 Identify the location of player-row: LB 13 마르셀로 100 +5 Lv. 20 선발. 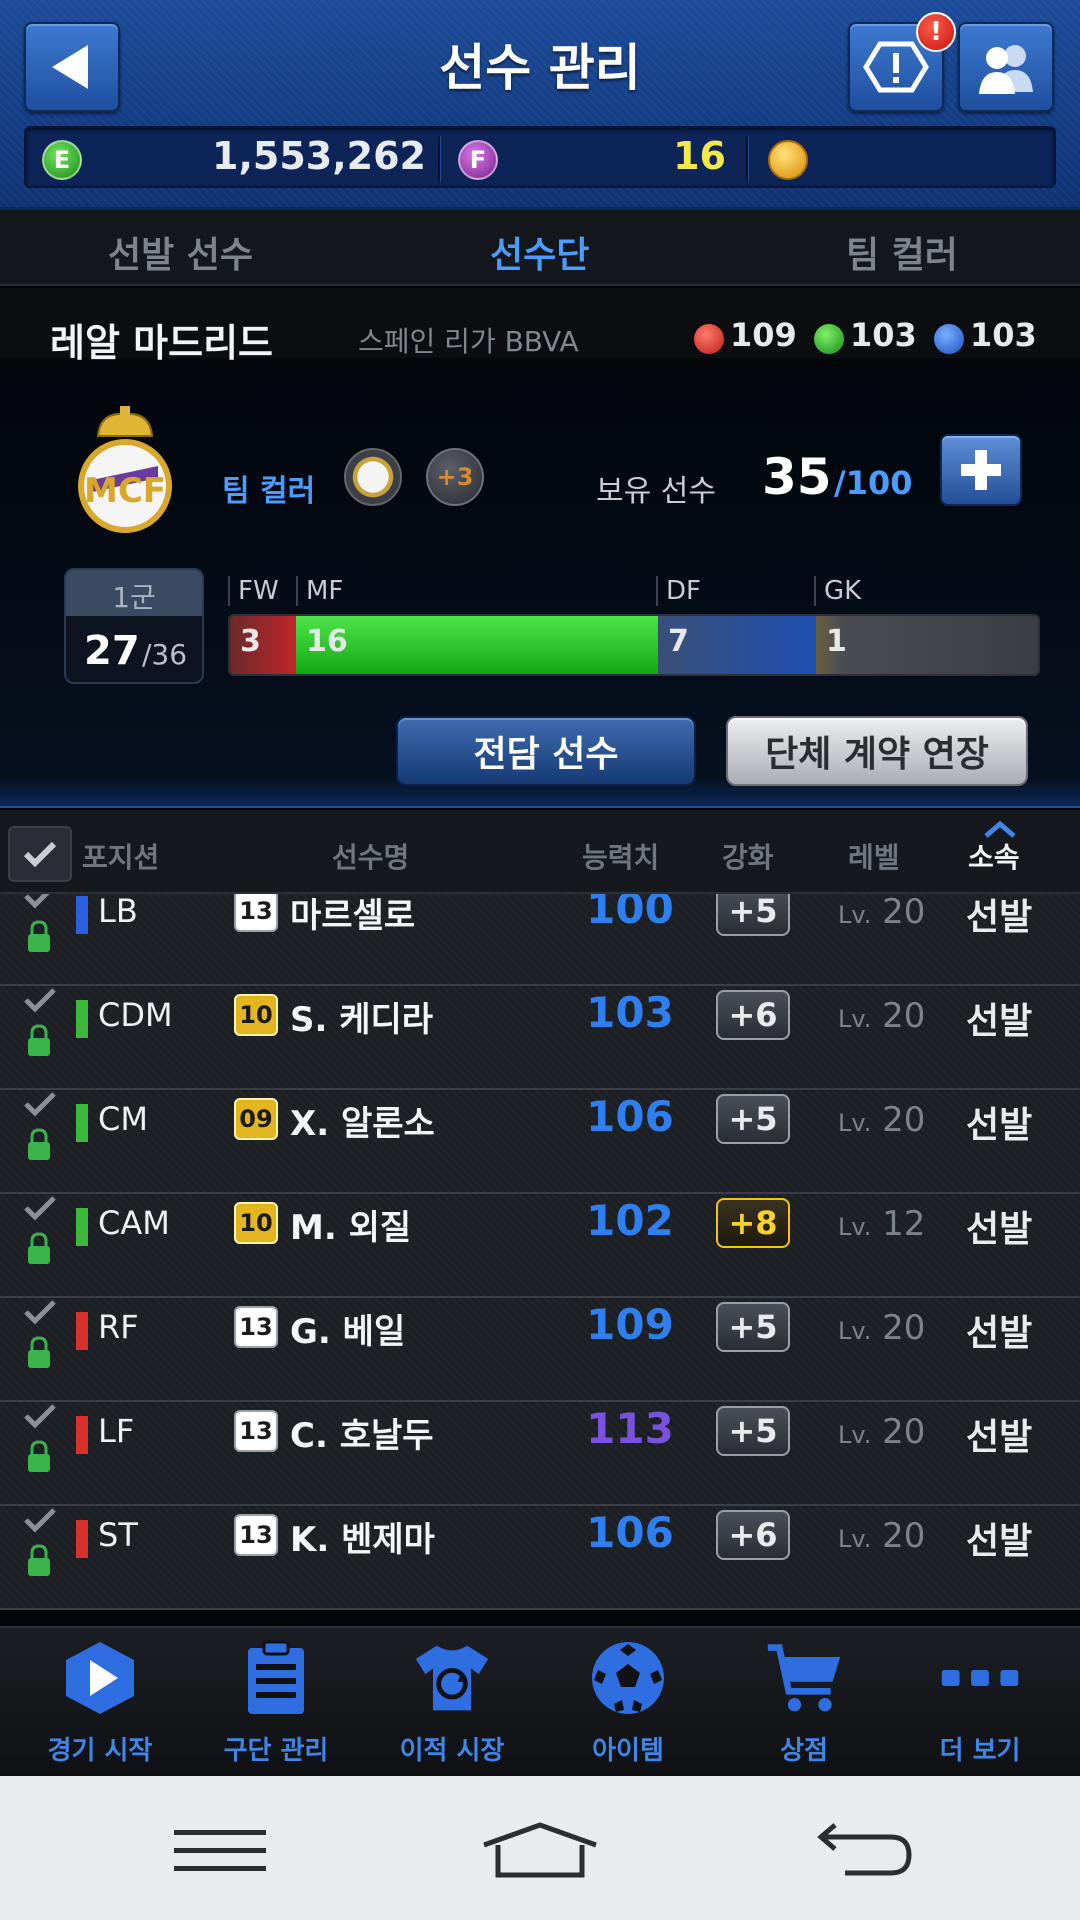
(540, 940).